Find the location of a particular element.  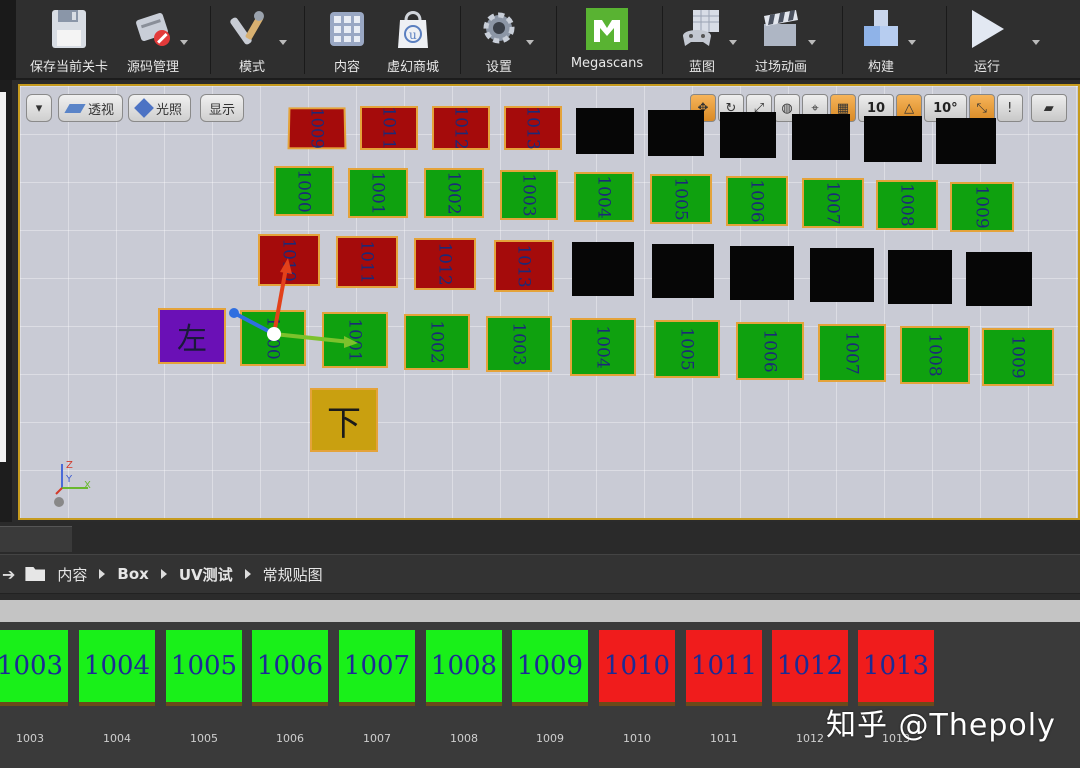

asset-tile: 1005 1005 is located at coordinates (204, 687).